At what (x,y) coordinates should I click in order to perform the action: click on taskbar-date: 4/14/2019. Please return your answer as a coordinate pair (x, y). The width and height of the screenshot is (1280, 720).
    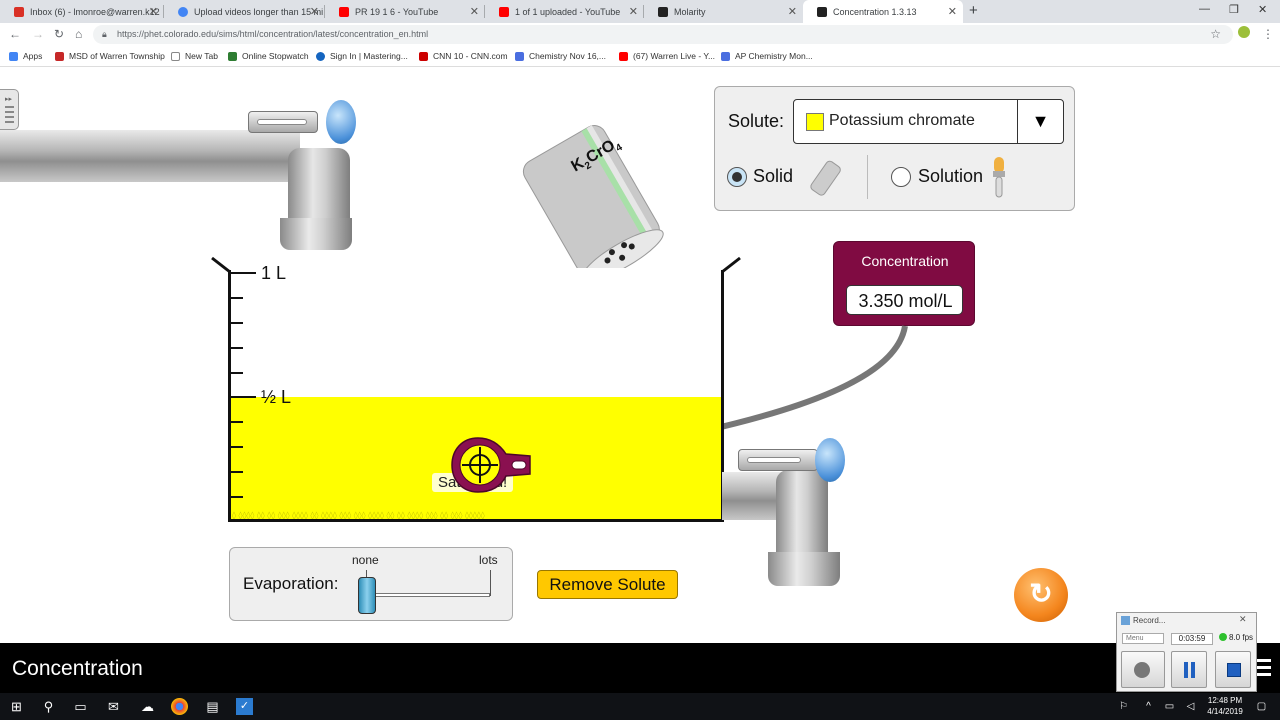
    Looking at the image, I should click on (1225, 711).